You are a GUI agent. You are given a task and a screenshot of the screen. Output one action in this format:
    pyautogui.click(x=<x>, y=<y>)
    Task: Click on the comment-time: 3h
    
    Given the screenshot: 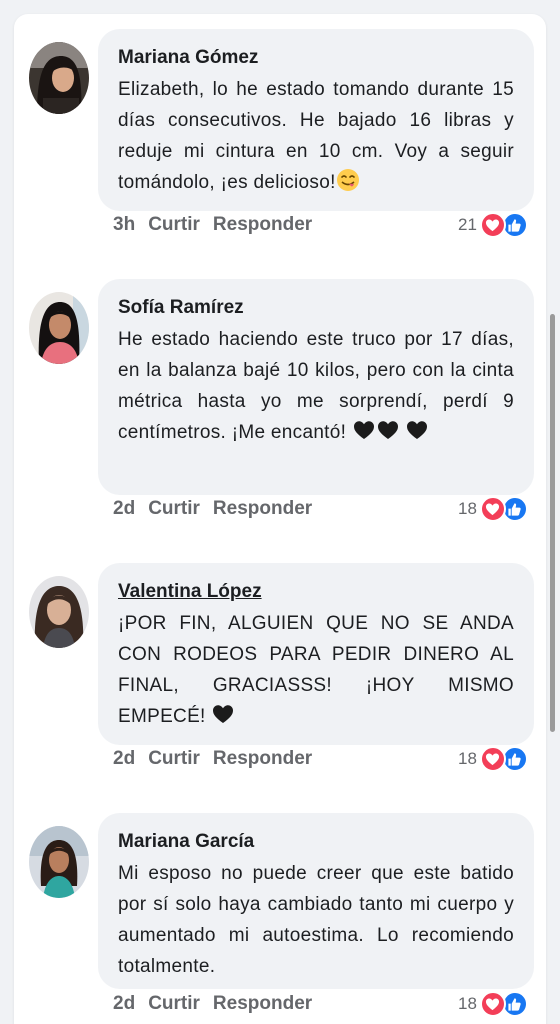 What is the action you would take?
    pyautogui.click(x=124, y=225)
    